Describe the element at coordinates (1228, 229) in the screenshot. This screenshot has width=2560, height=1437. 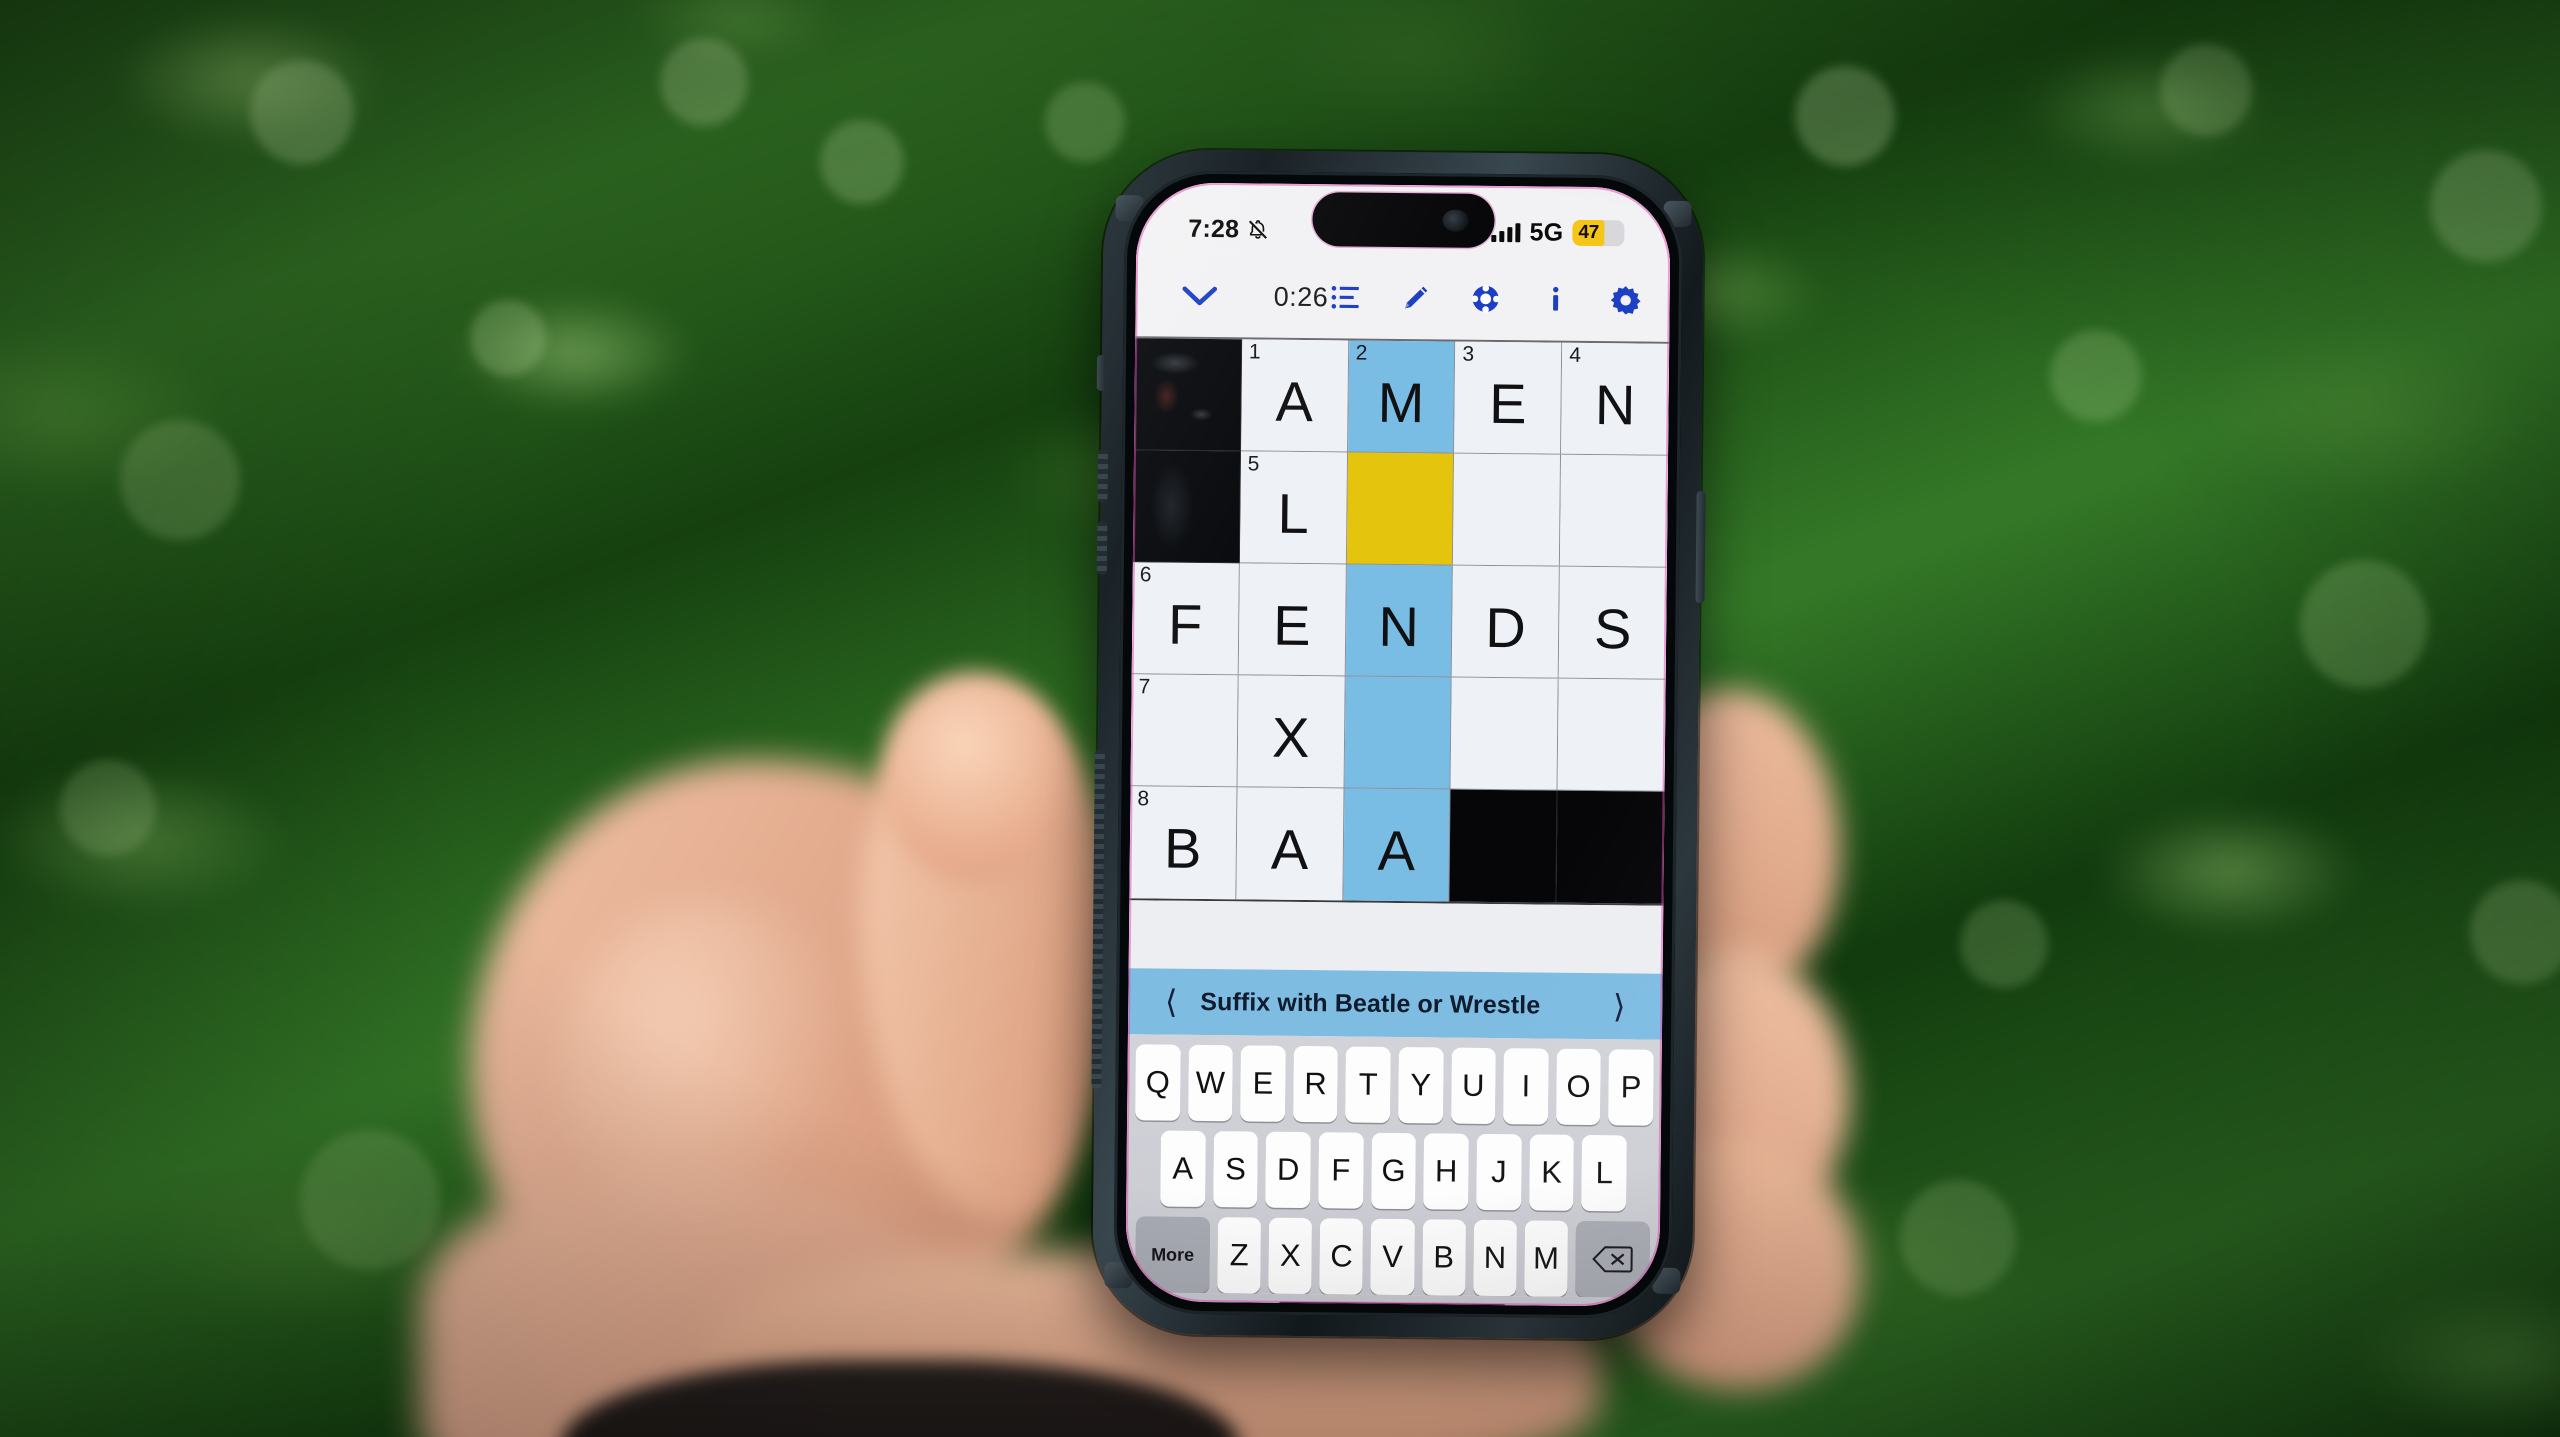
I see `status-bar-left: 7:28` at that location.